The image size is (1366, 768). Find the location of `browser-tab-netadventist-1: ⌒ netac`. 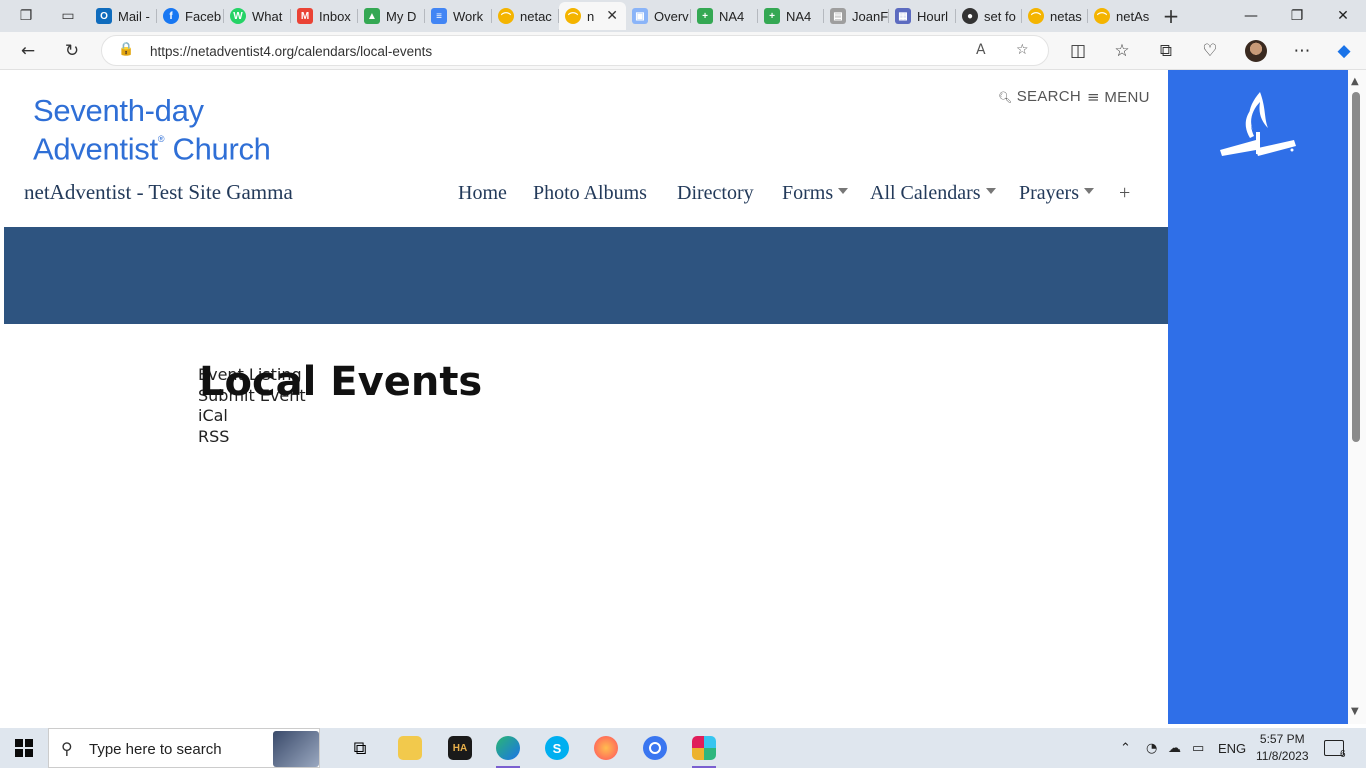

browser-tab-netadventist-1: ⌒ netac is located at coordinates (525, 16).